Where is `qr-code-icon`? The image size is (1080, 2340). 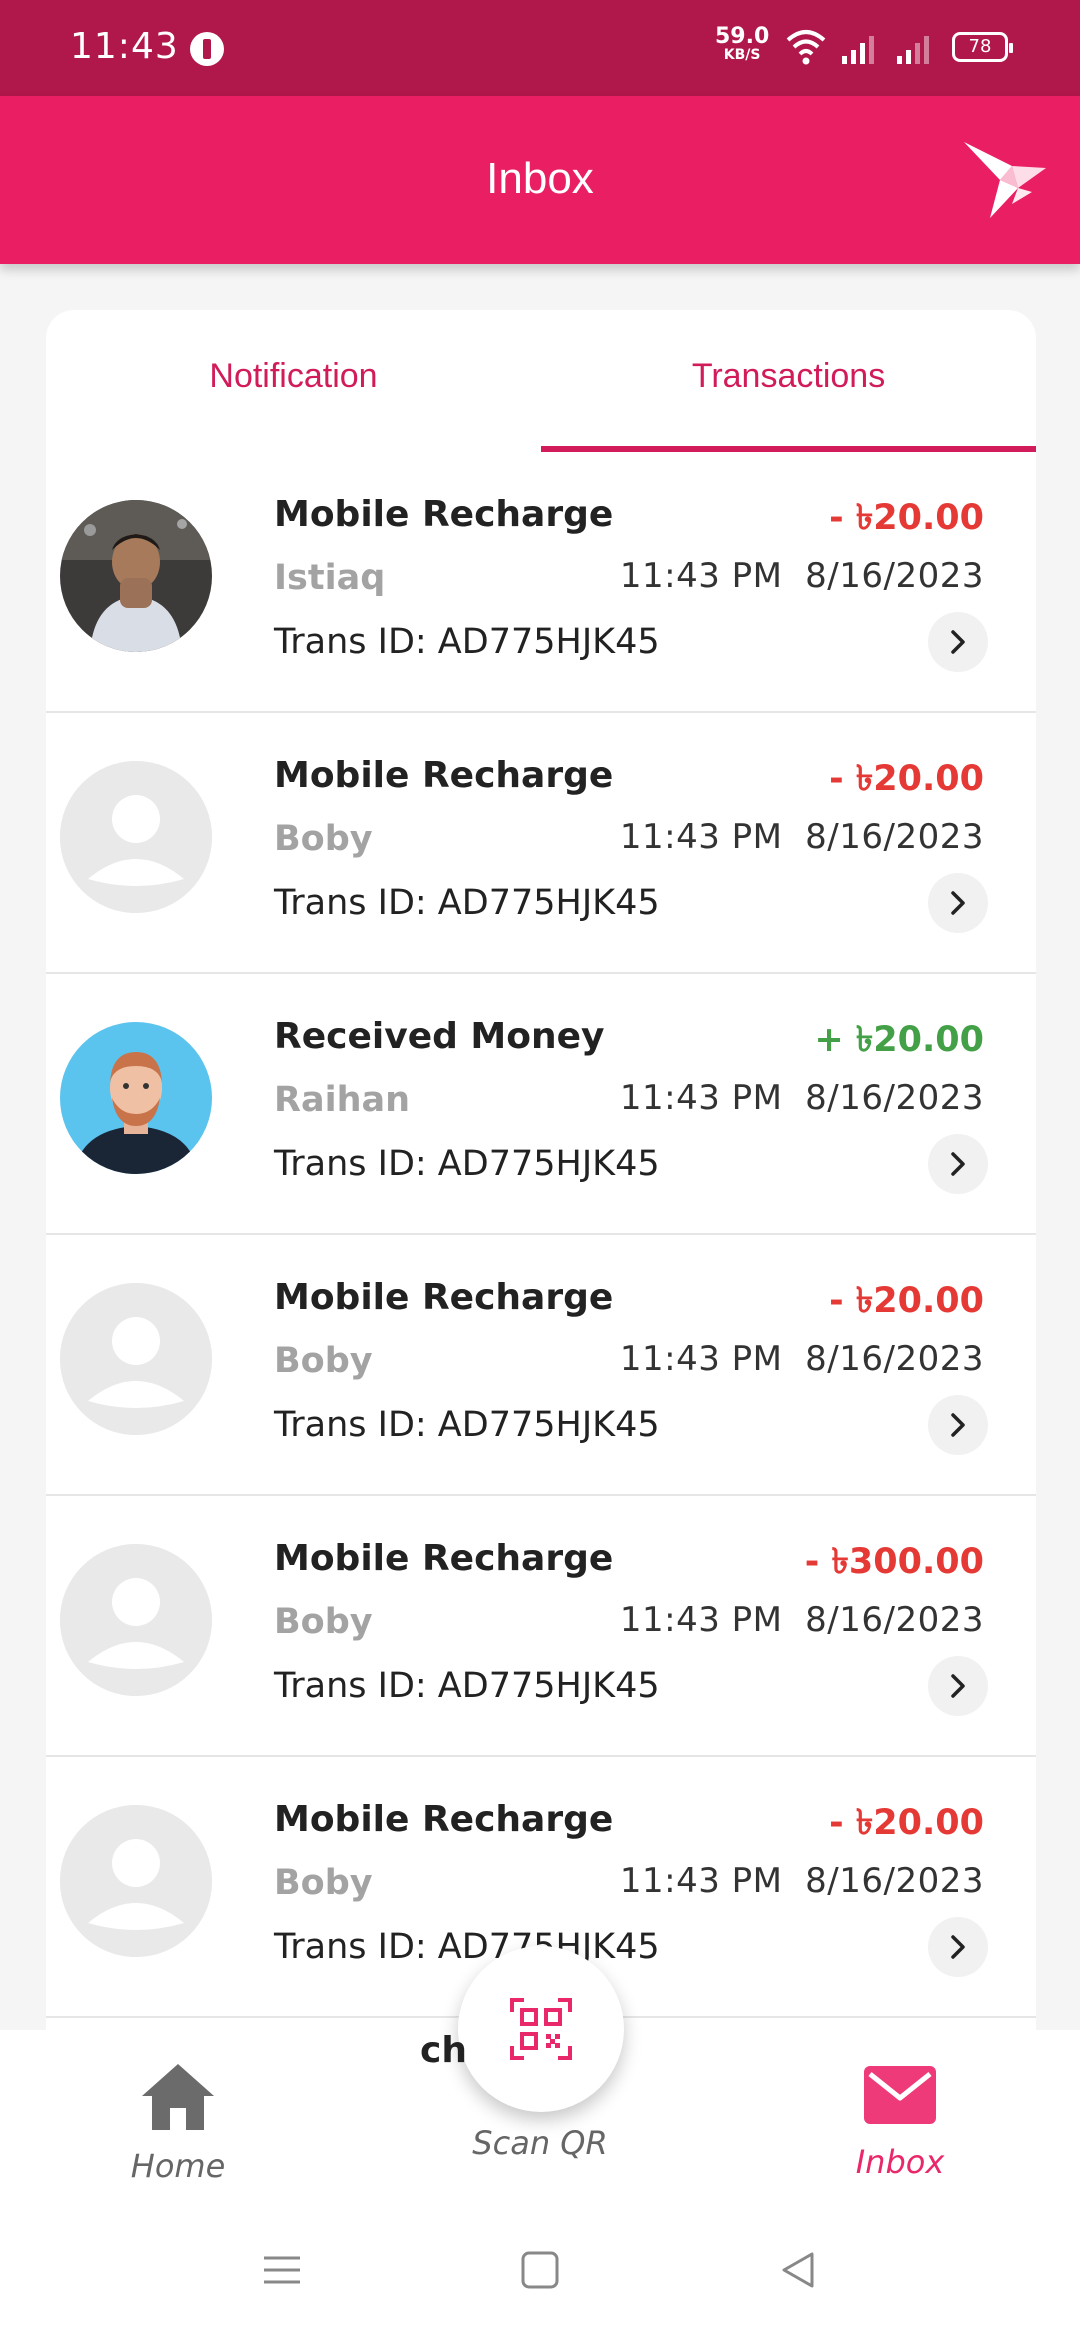 qr-code-icon is located at coordinates (541, 2029).